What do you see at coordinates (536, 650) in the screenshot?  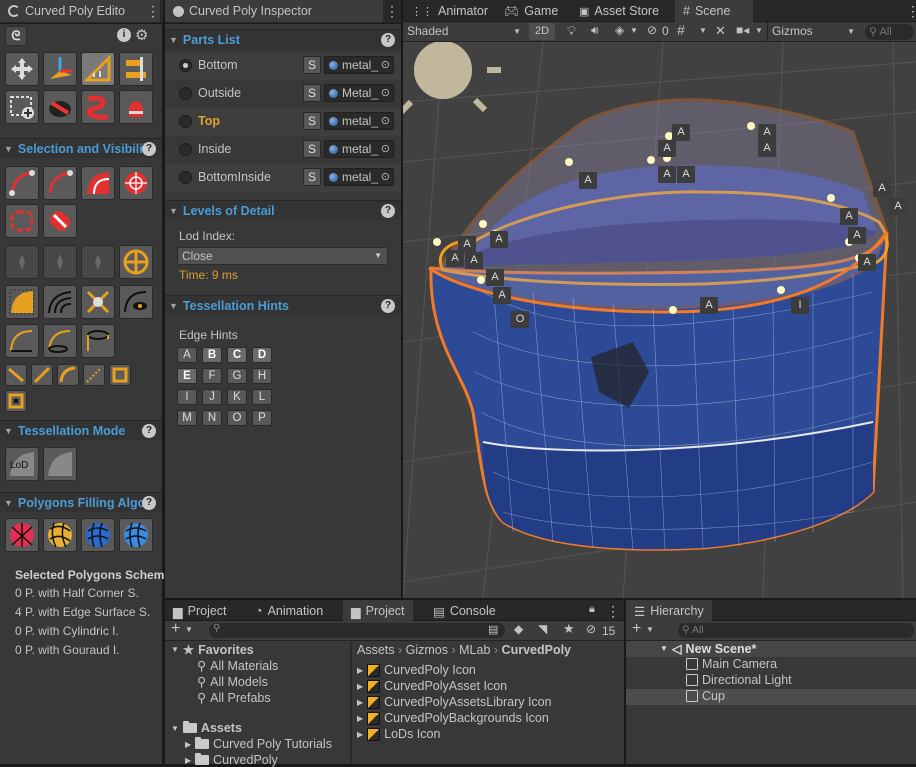 I see `breadcrumb-item: CurvedPoly` at bounding box center [536, 650].